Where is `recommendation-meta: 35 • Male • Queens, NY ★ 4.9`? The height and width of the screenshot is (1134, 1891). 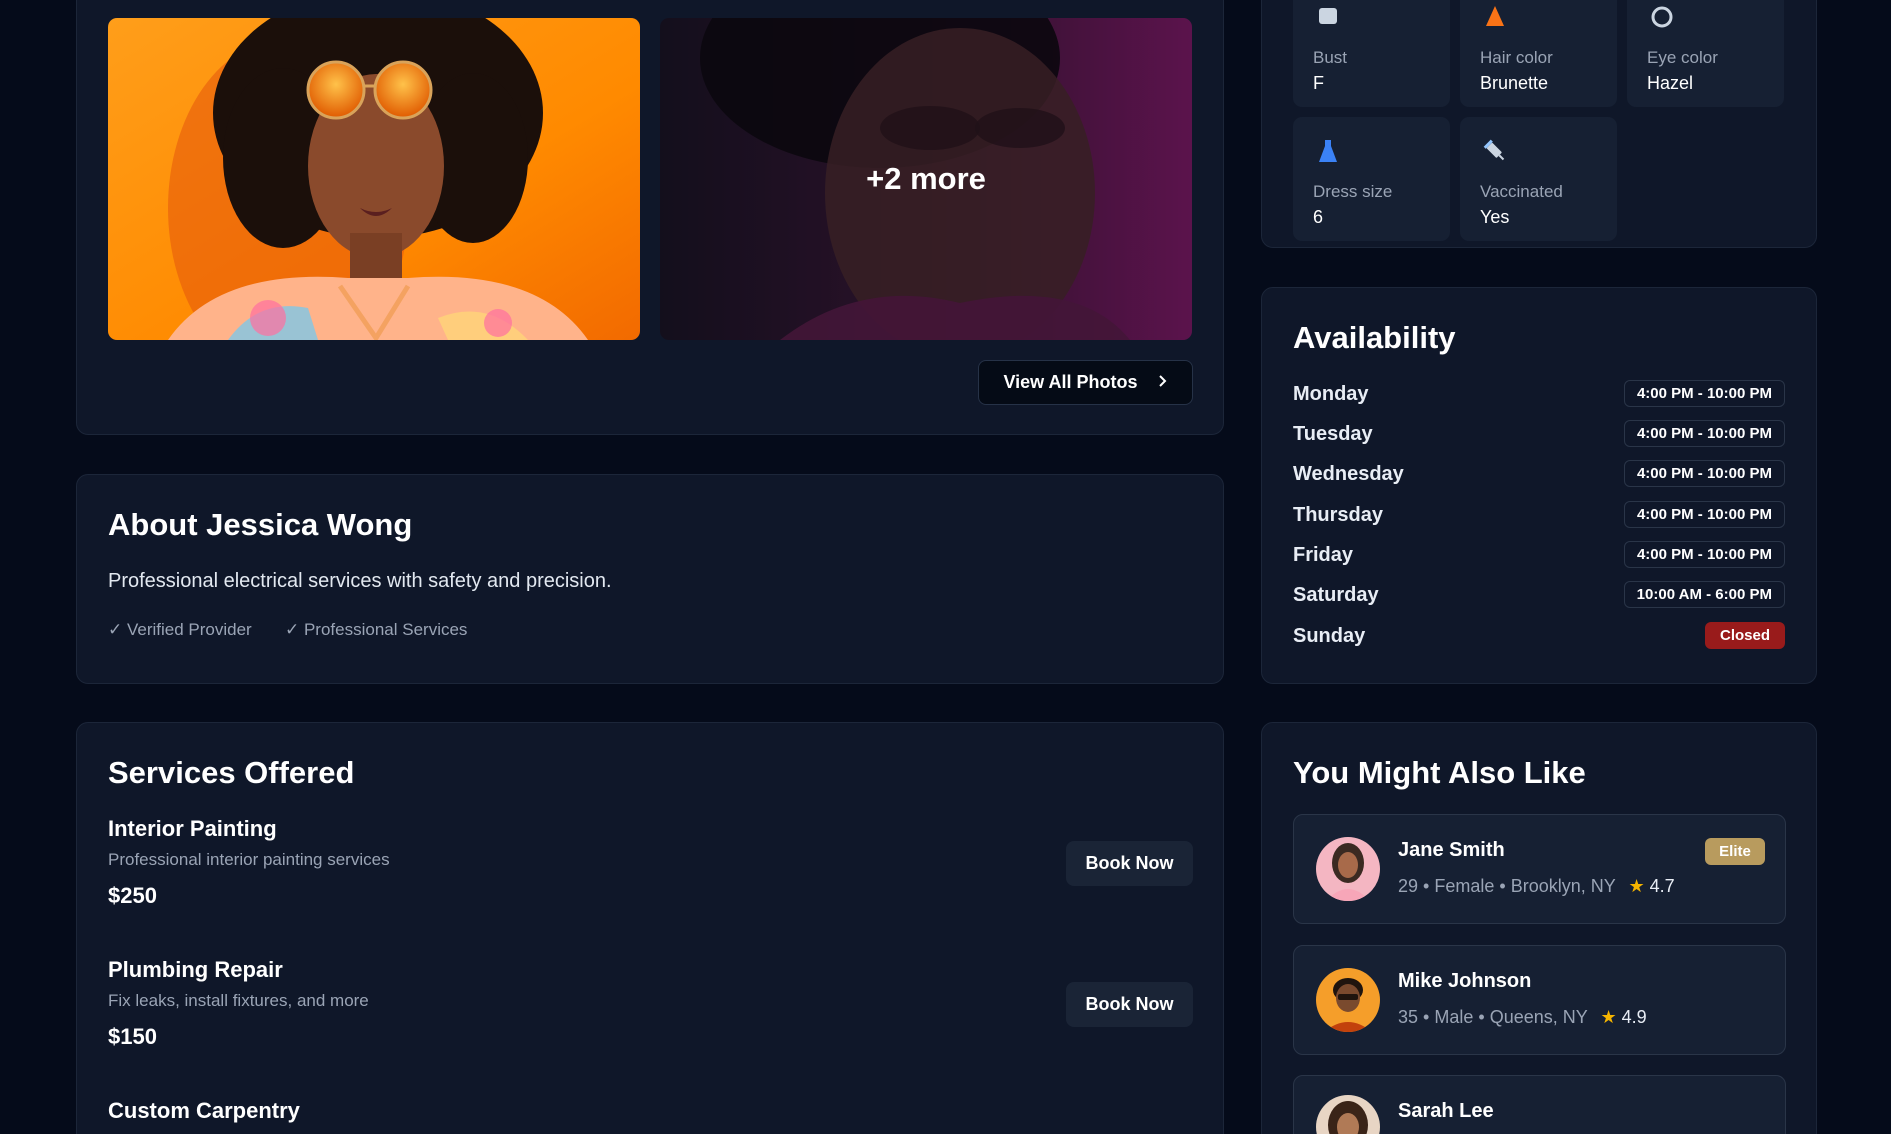
recommendation-meta: 35 • Male • Queens, NY ★ 4.9 is located at coordinates (1522, 1017).